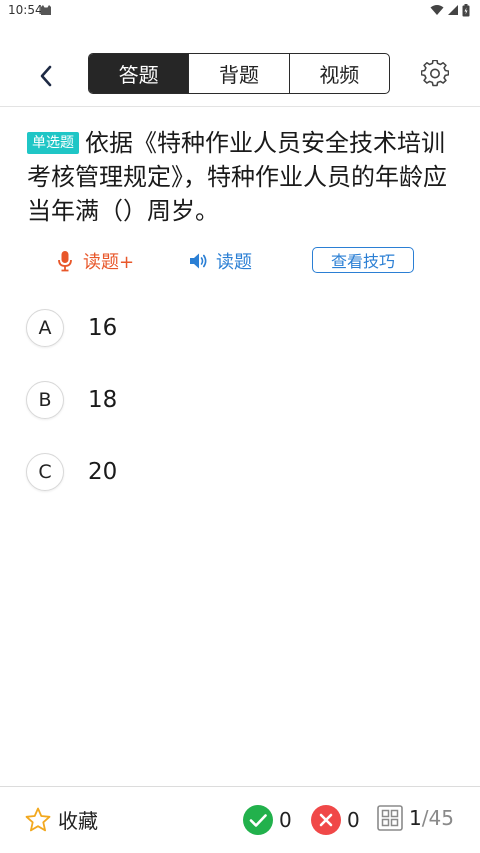 The width and height of the screenshot is (480, 853). What do you see at coordinates (45, 400) in the screenshot?
I see `option-letter: B` at bounding box center [45, 400].